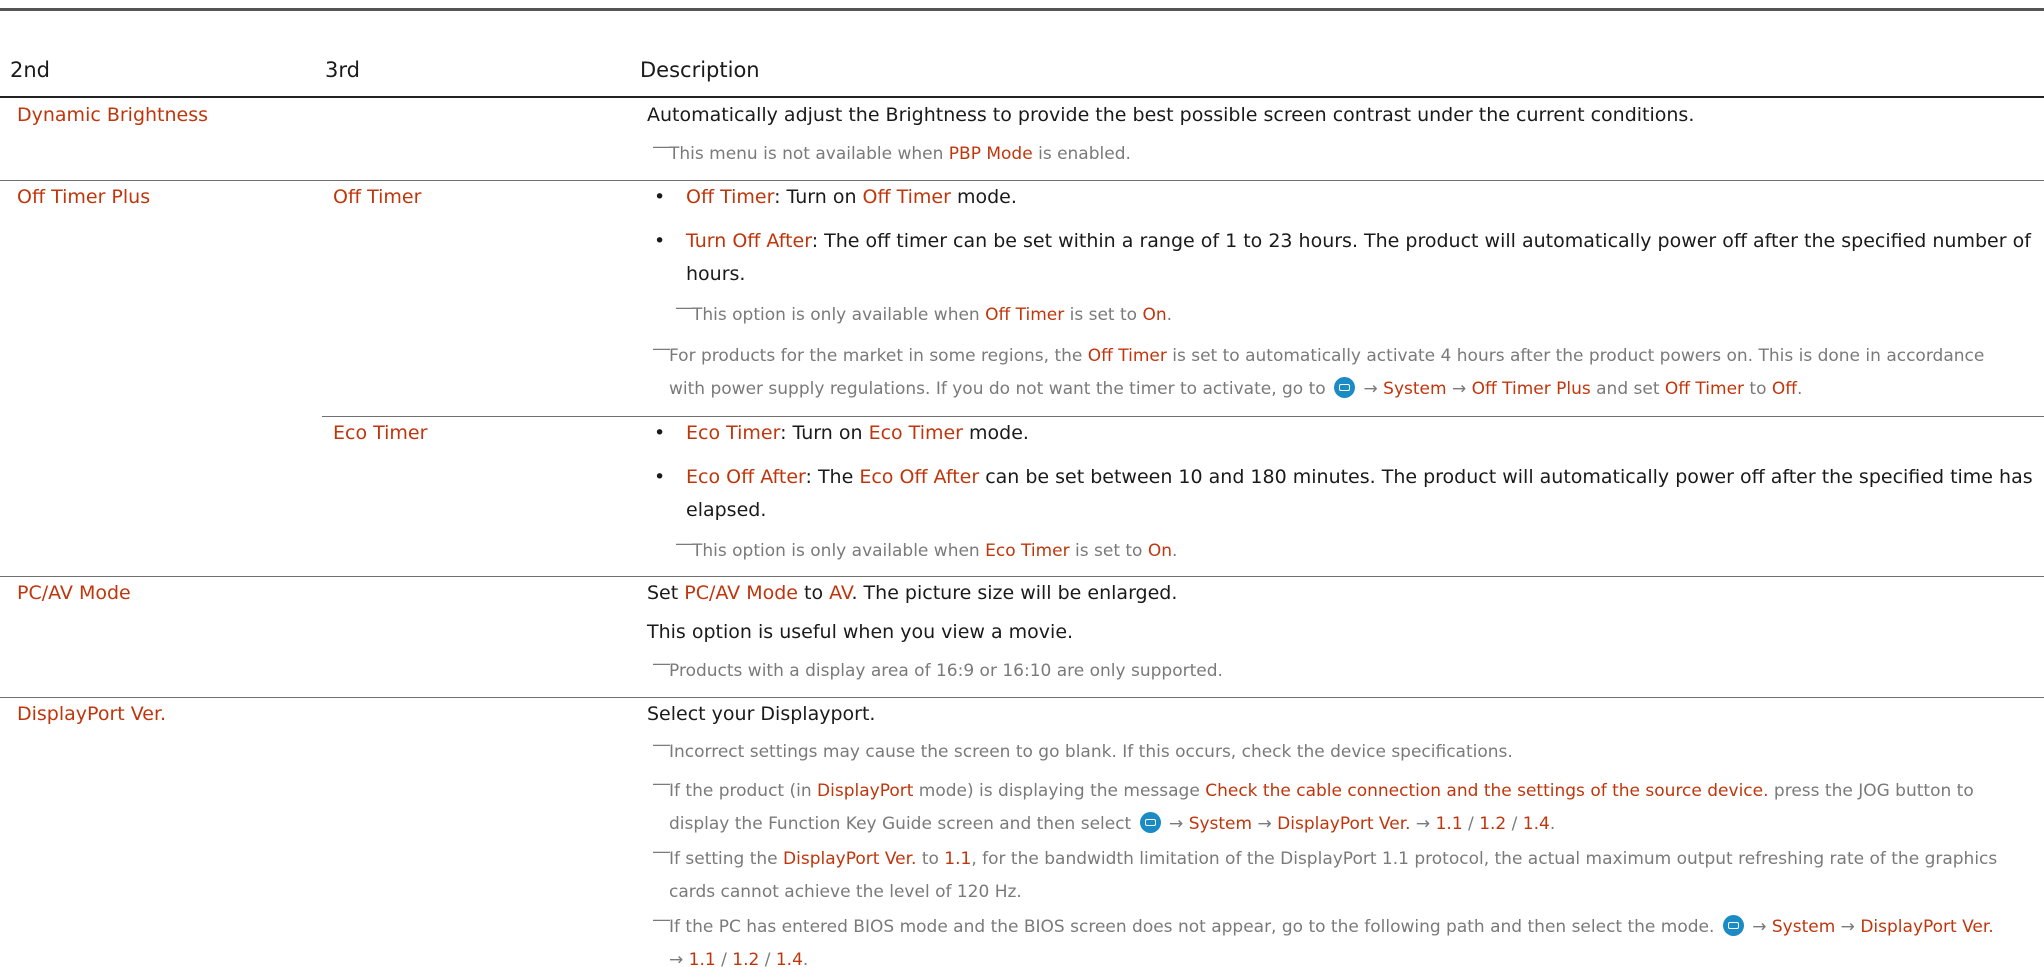 This screenshot has width=2044, height=977. I want to click on off-timer-bullet: • Off Timer: Turn on Off Timer mode., so click(835, 197).